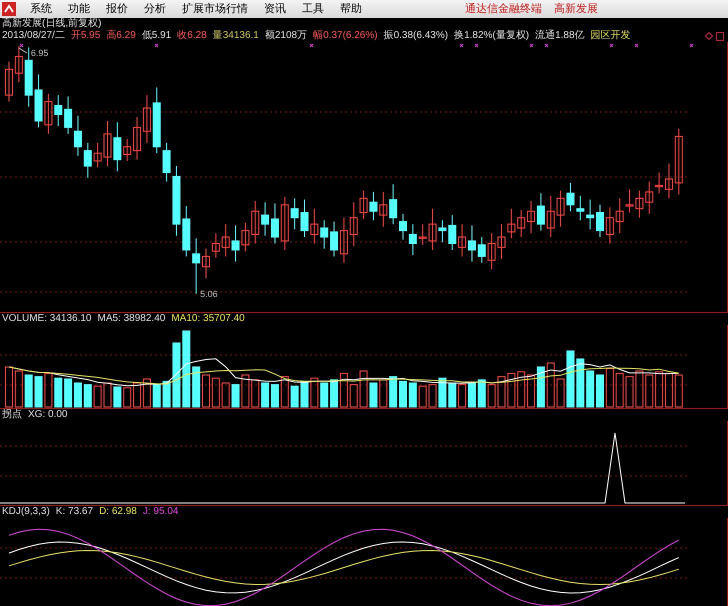 Image resolution: width=728 pixels, height=606 pixels. Describe the element at coordinates (26, 512) in the screenshot. I see `indicator-value: KDJ(9,3,3)` at that location.